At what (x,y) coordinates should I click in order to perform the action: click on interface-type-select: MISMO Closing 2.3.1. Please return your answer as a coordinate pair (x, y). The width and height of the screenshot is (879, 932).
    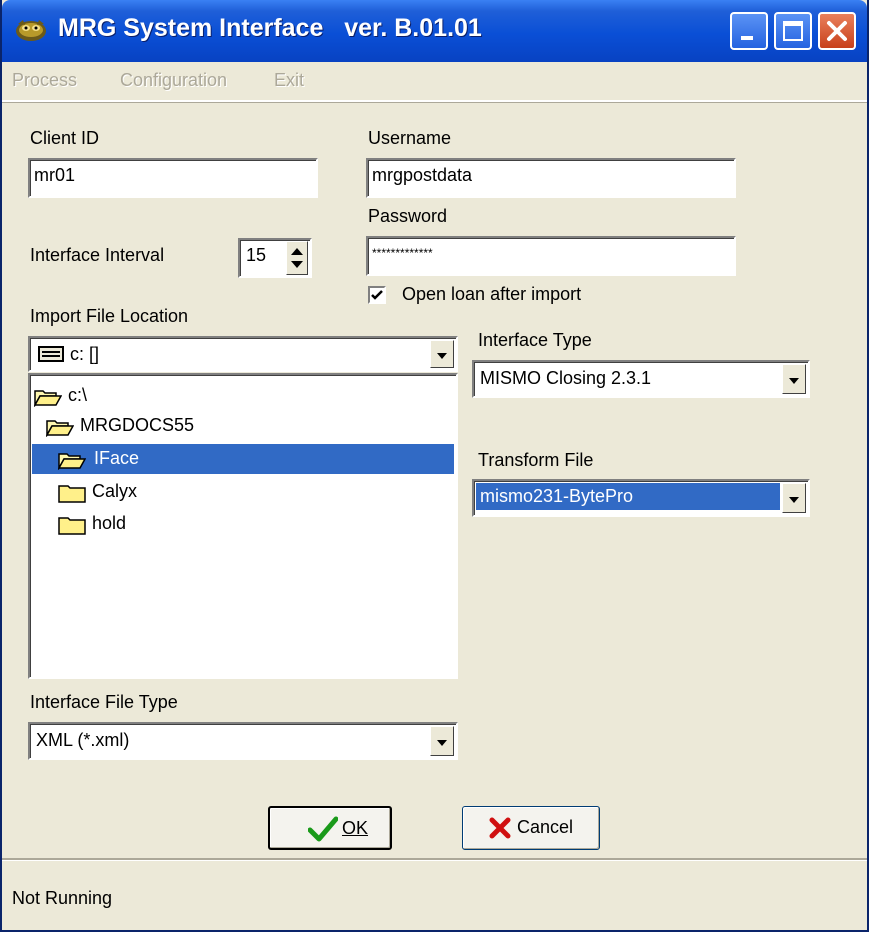
    Looking at the image, I should click on (641, 379).